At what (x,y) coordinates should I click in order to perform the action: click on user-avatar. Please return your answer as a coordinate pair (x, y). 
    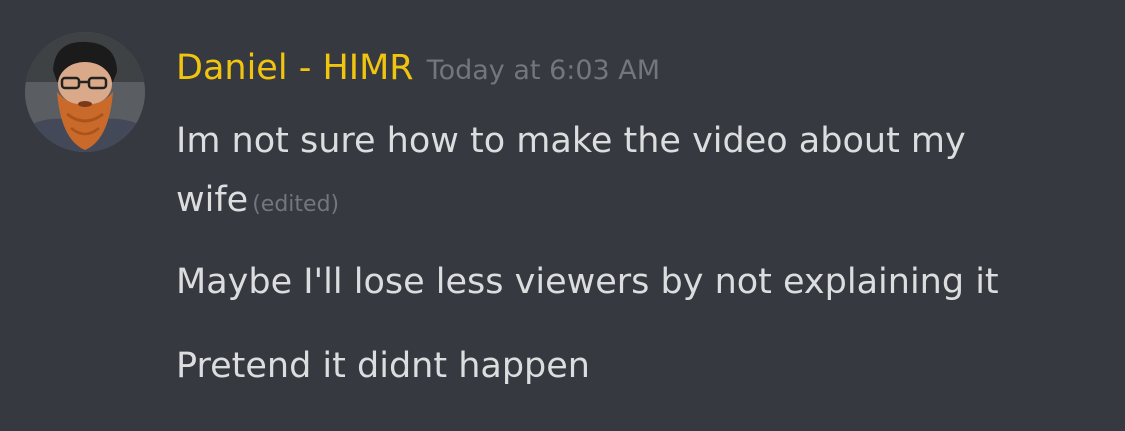
    Looking at the image, I should click on (85, 92).